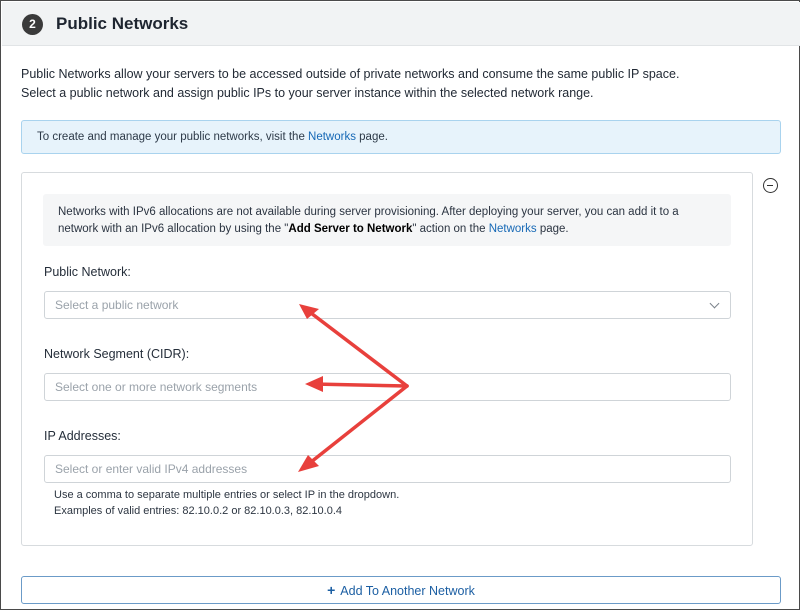 Image resolution: width=800 pixels, height=610 pixels. I want to click on public-network-placeholder: Select a public network, so click(117, 305).